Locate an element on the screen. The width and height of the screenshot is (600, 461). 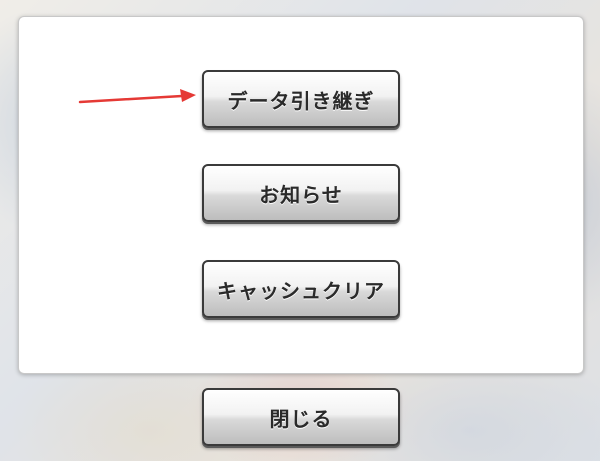
news-button: お知らせ is located at coordinates (301, 193).